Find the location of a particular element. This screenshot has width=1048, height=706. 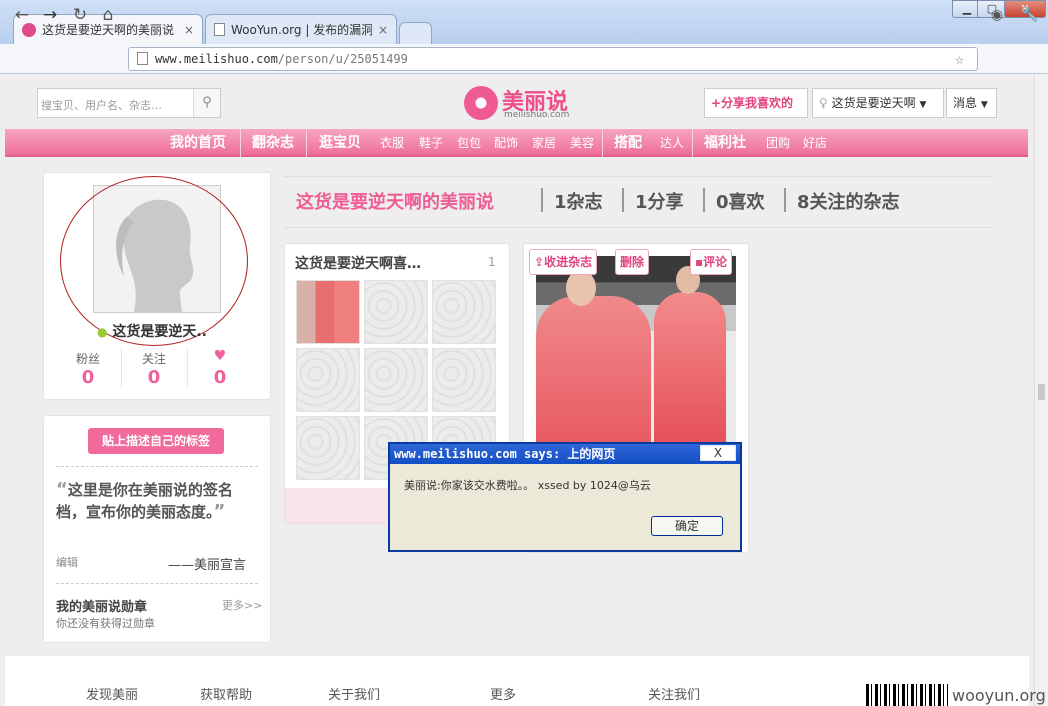

signature-text: 这里是你在美丽说的签名档，宣布你的美丽态度。 is located at coordinates (144, 501).